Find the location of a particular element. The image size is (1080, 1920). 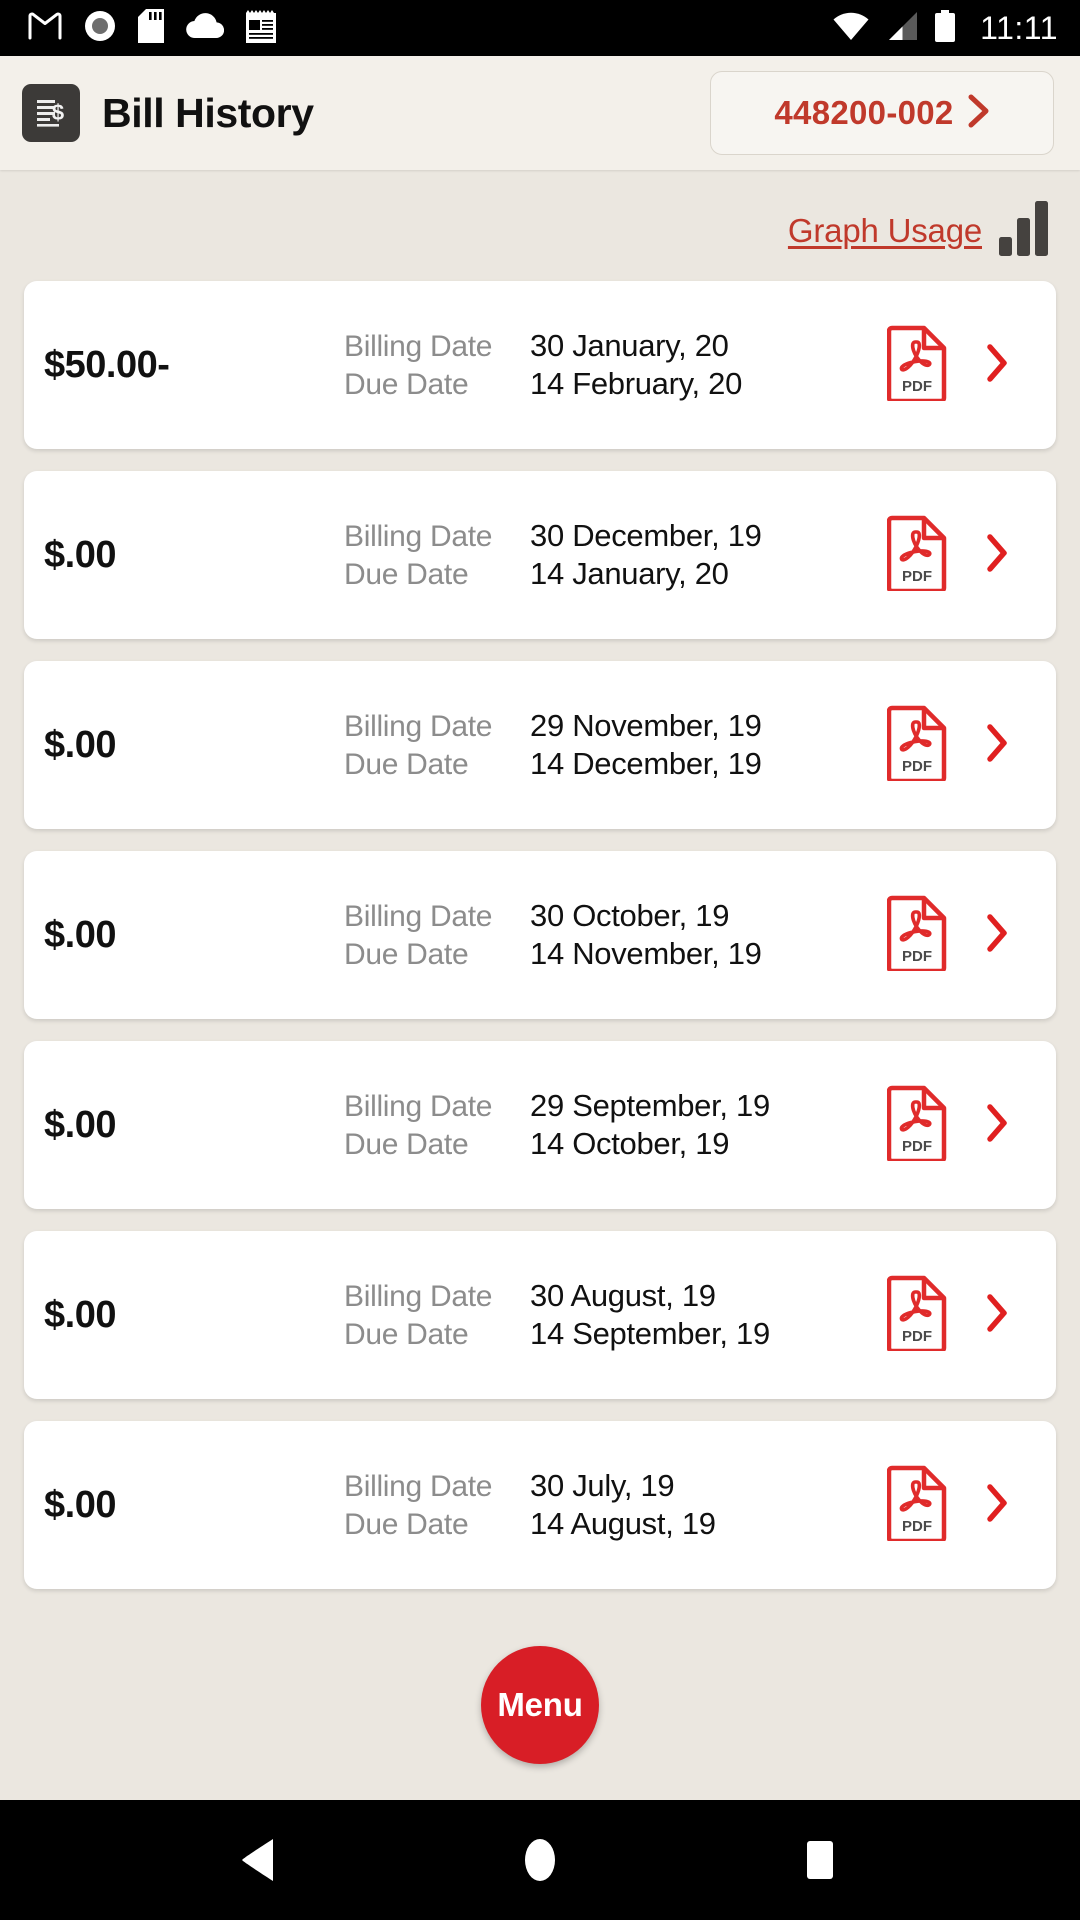

due-date-row: Due Date 14 September, 19 is located at coordinates (607, 1334).